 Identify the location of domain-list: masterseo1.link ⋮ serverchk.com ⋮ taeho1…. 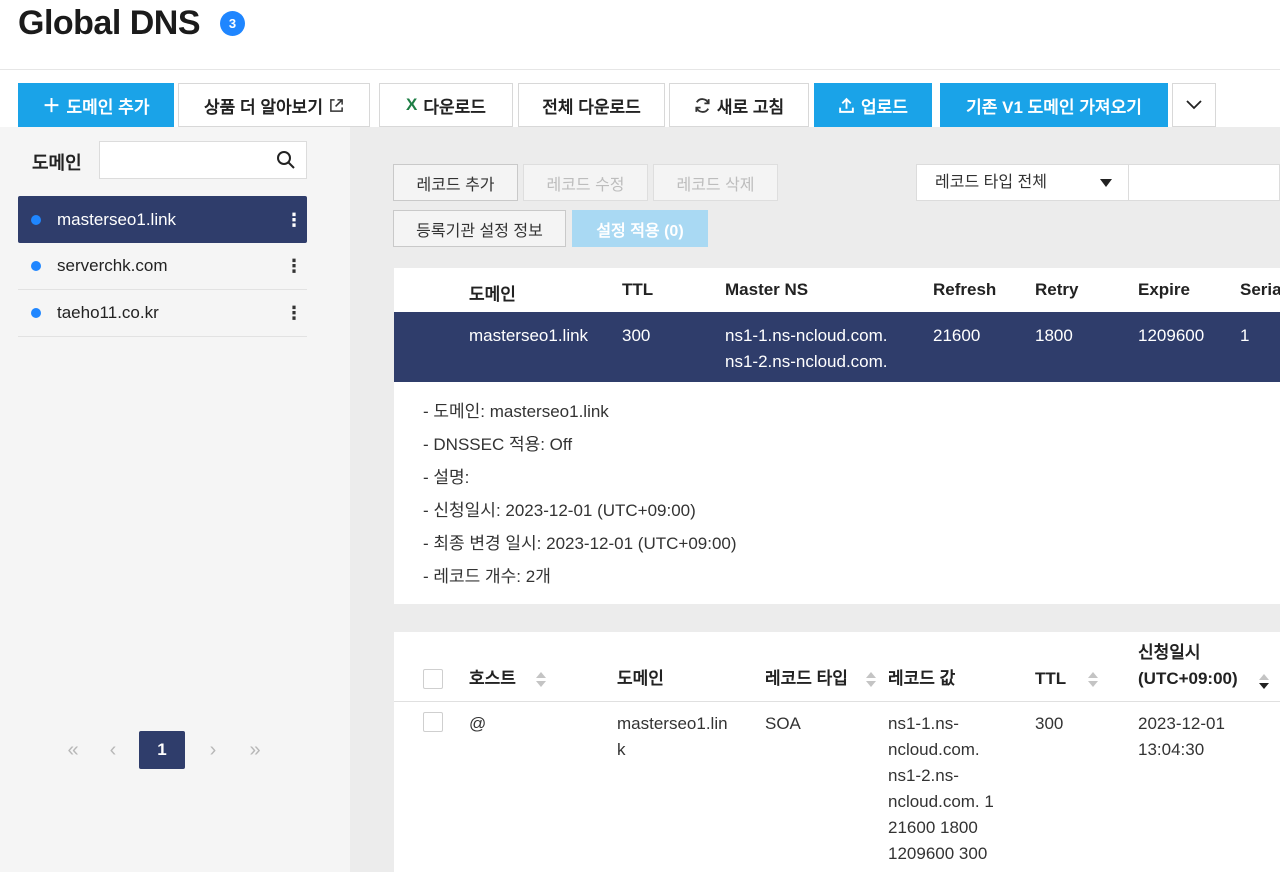
(162, 266).